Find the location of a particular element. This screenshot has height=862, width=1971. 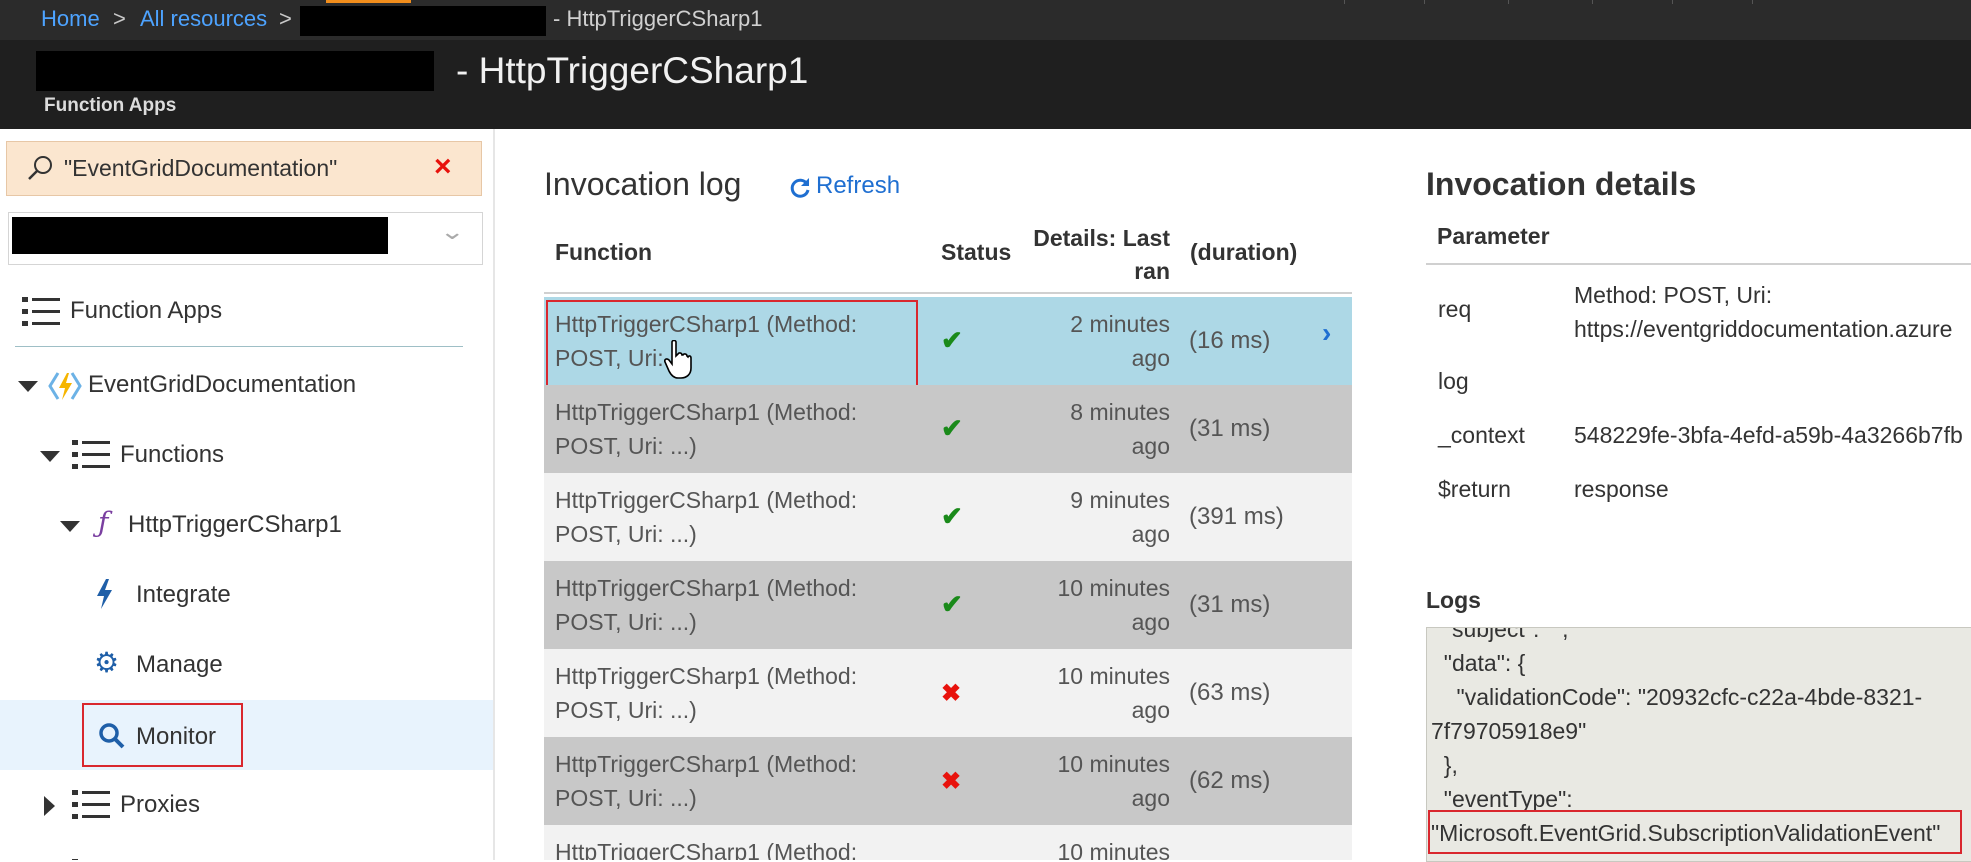

sidebar-item-label: Functions is located at coordinates (172, 454).